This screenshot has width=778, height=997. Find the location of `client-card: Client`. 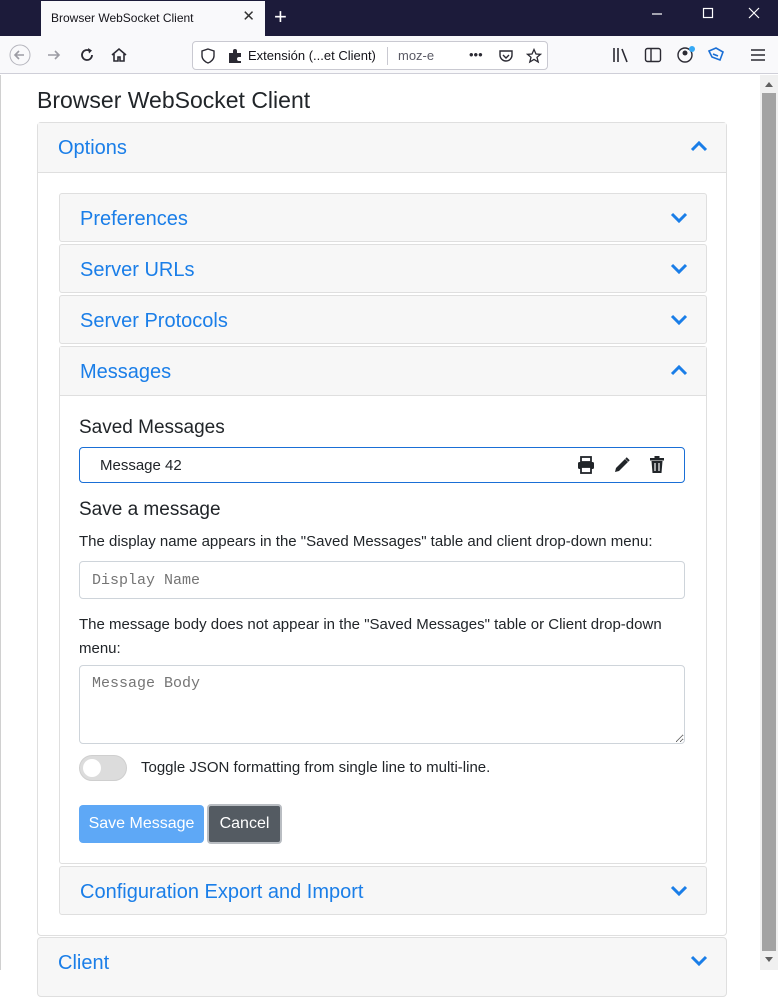

client-card: Client is located at coordinates (382, 967).